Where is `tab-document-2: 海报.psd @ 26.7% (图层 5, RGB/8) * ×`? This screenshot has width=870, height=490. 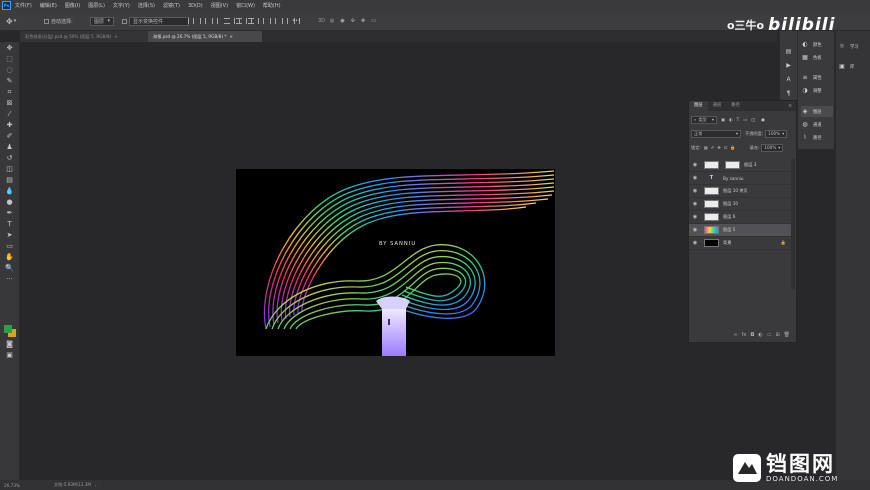
tab-document-2: 海报.psd @ 26.7% (图层 5, RGB/8) * × is located at coordinates (205, 36).